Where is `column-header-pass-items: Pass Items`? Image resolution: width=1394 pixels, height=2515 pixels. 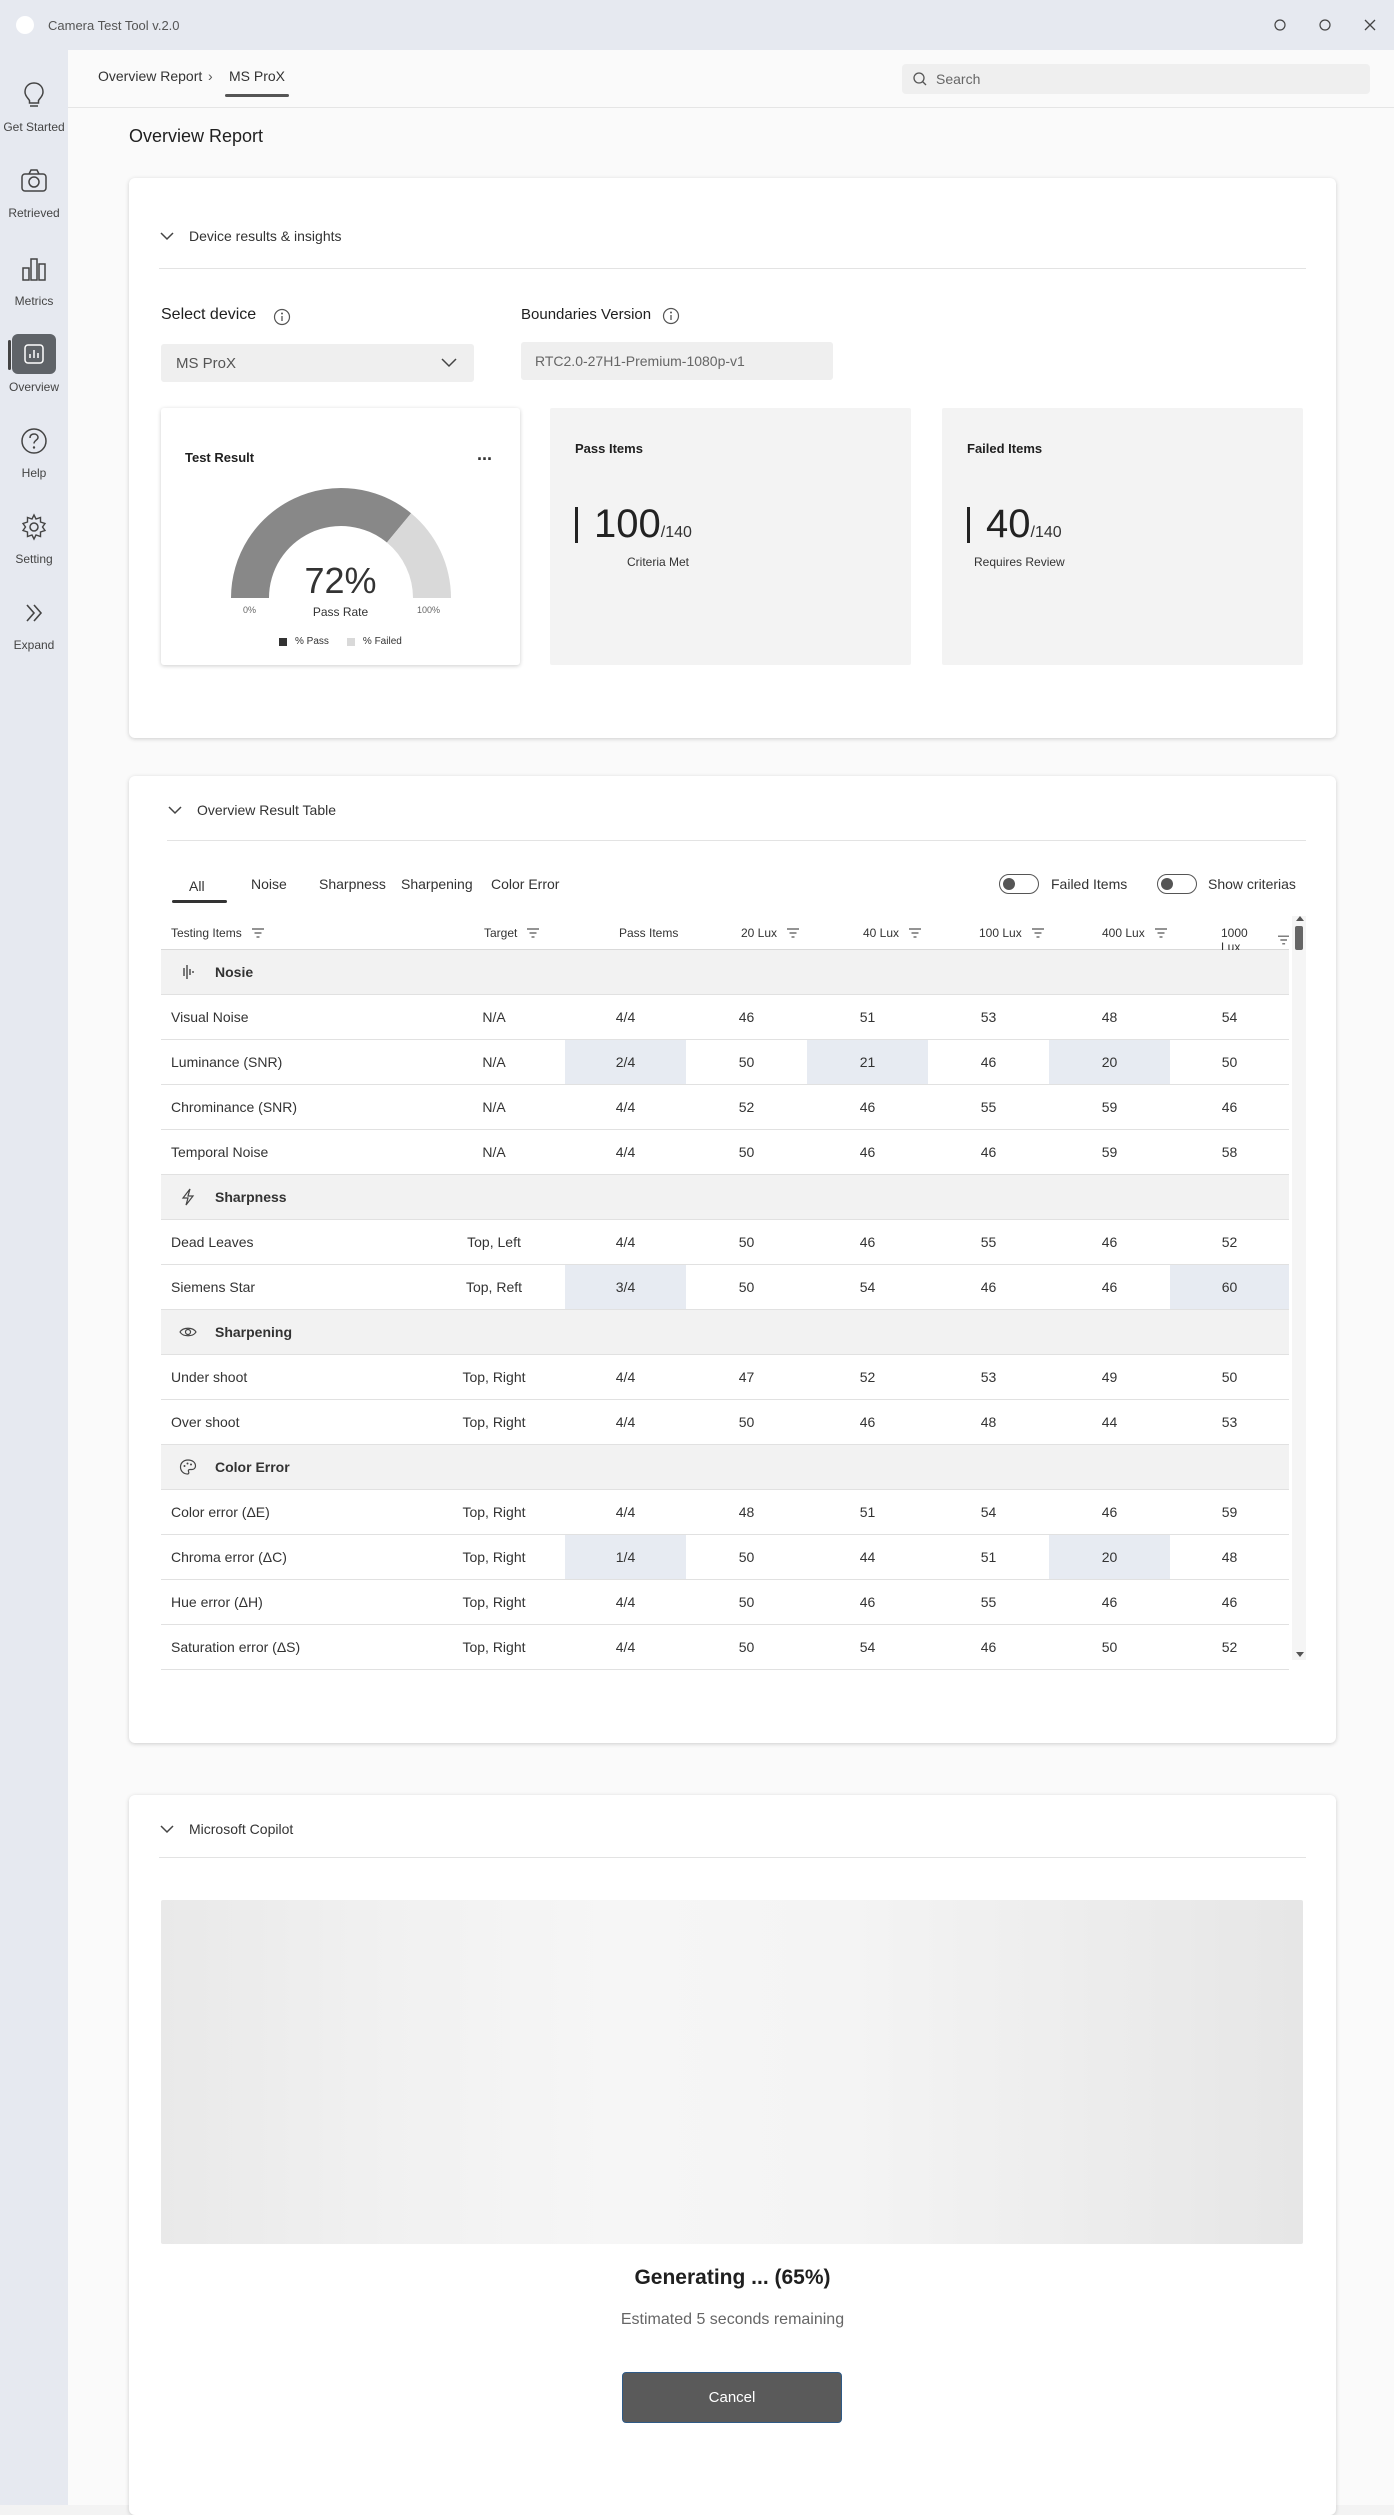 column-header-pass-items: Pass Items is located at coordinates (648, 933).